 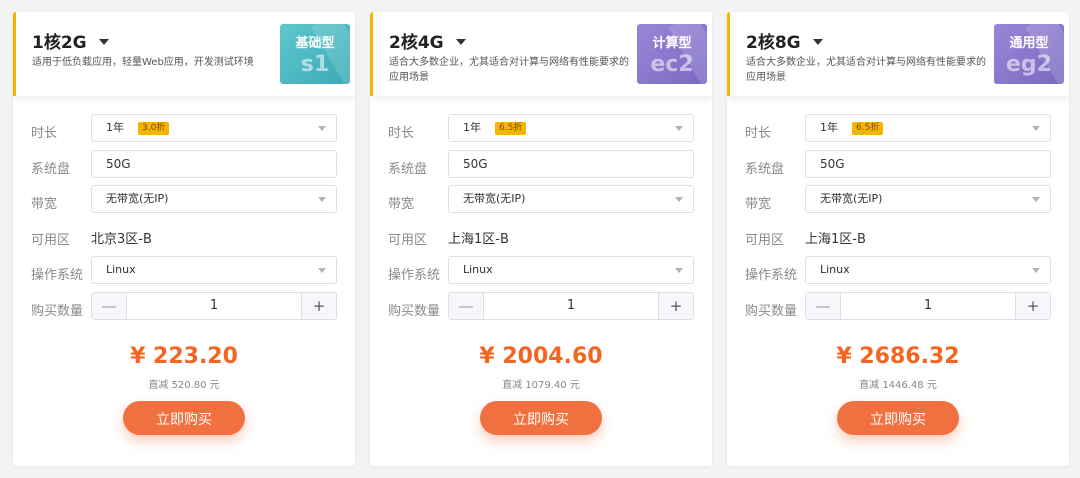 I want to click on zone-value: 北京3区-B, so click(x=121, y=239).